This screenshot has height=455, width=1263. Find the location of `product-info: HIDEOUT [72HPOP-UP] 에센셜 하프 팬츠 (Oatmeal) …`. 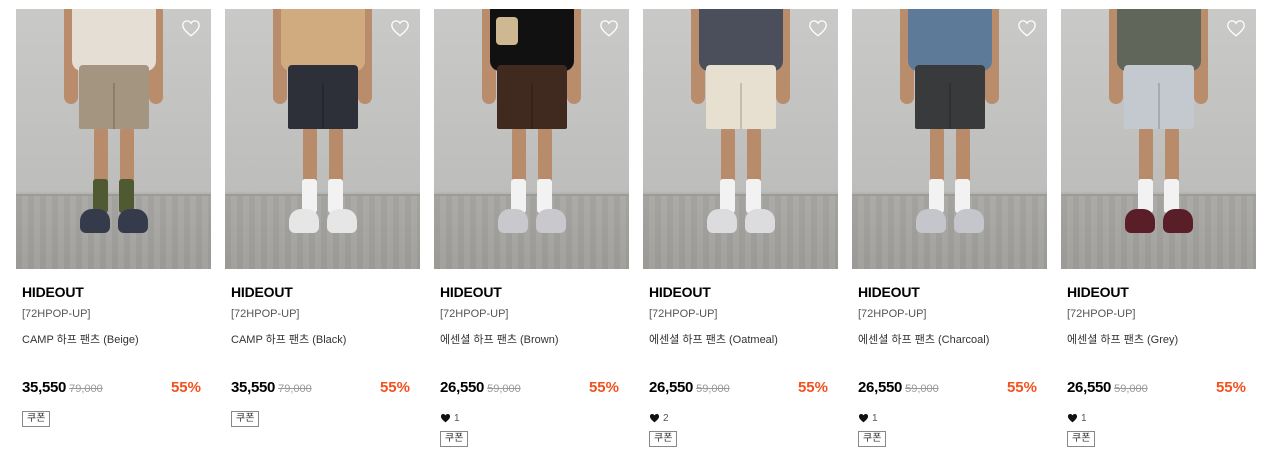

product-info: HIDEOUT [72HPOP-UP] 에센셜 하프 팬츠 (Oatmeal) … is located at coordinates (740, 358).